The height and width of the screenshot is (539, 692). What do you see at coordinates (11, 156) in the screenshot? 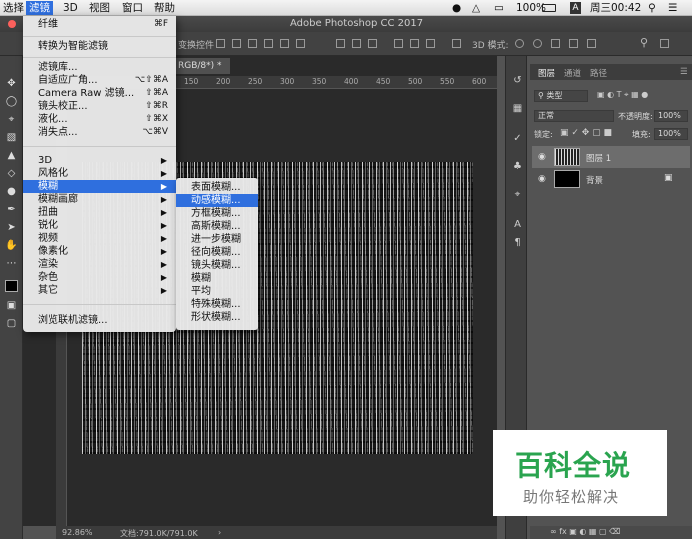
I see `stamp-tool-icon: ▲` at bounding box center [11, 156].